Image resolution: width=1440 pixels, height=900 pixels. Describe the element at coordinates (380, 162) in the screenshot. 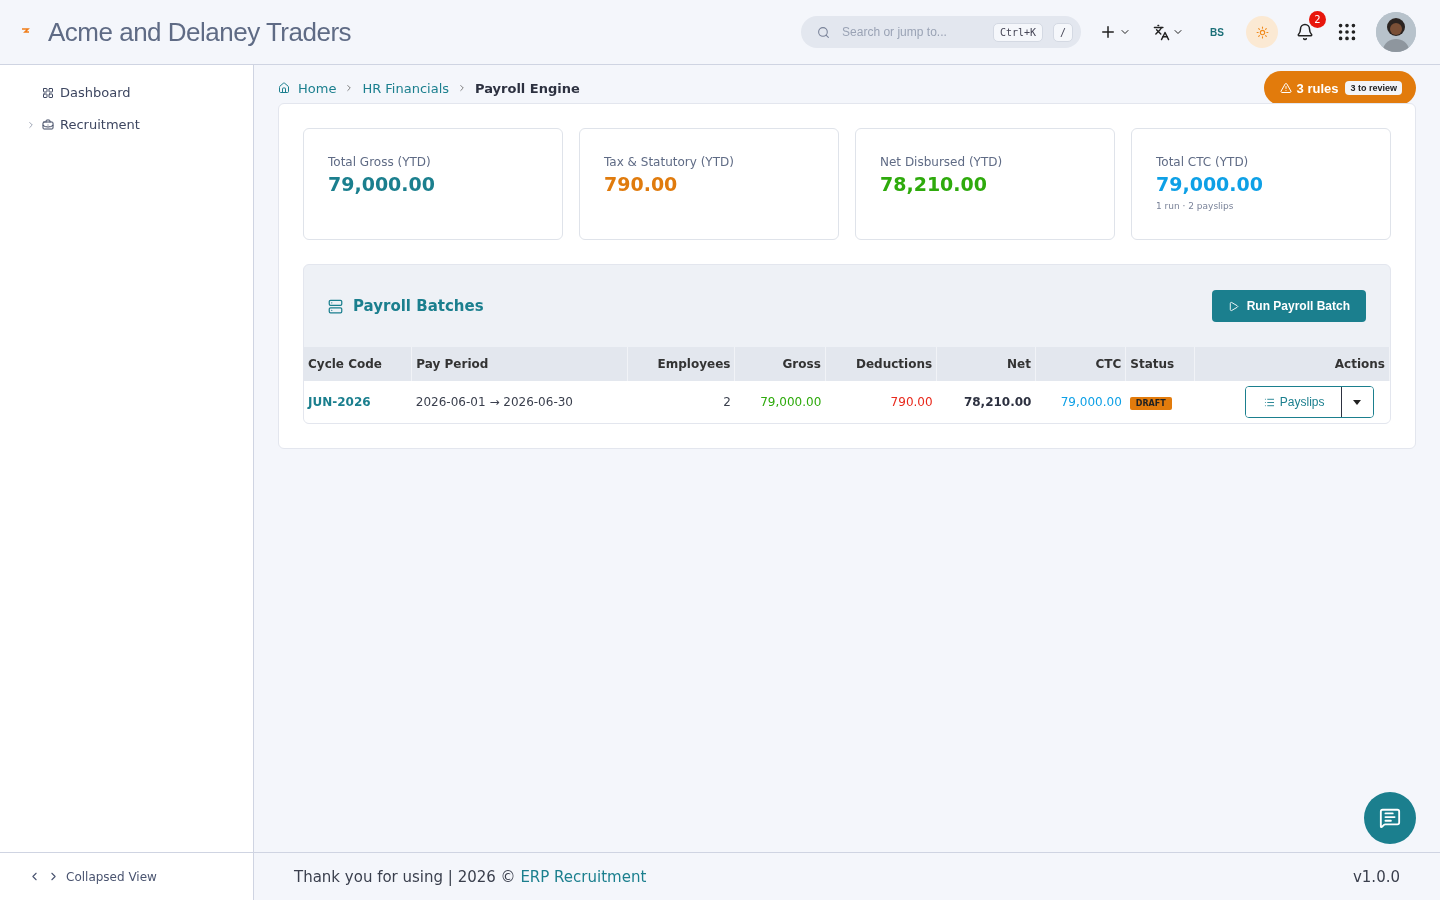

I see `stat-label: Total Gross (YTD)` at that location.